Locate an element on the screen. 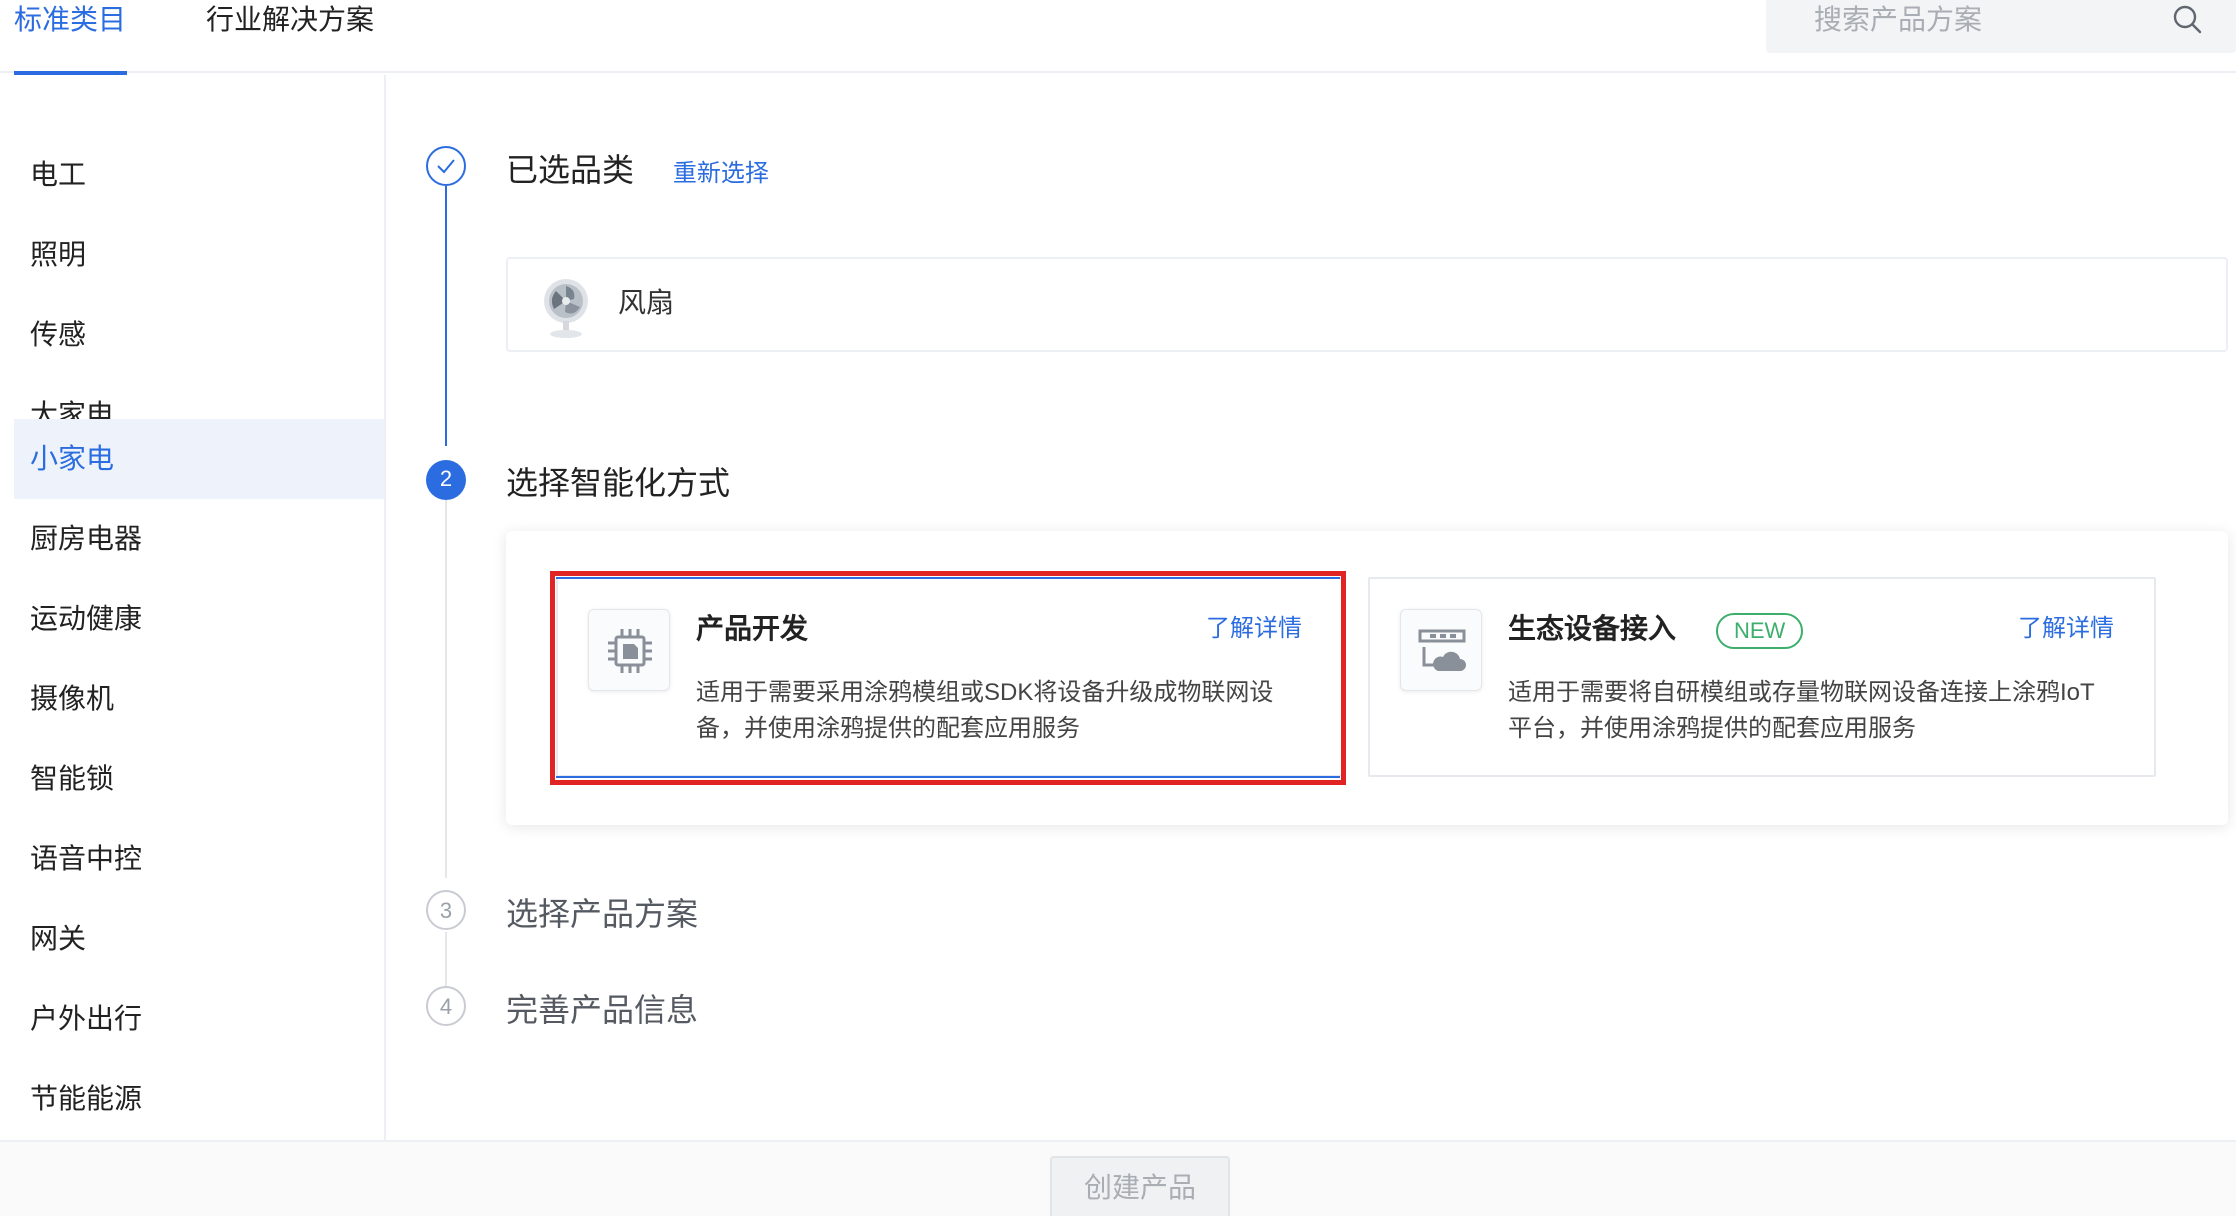 The width and height of the screenshot is (2236, 1216). selected-category-card: 风扇 is located at coordinates (1367, 304).